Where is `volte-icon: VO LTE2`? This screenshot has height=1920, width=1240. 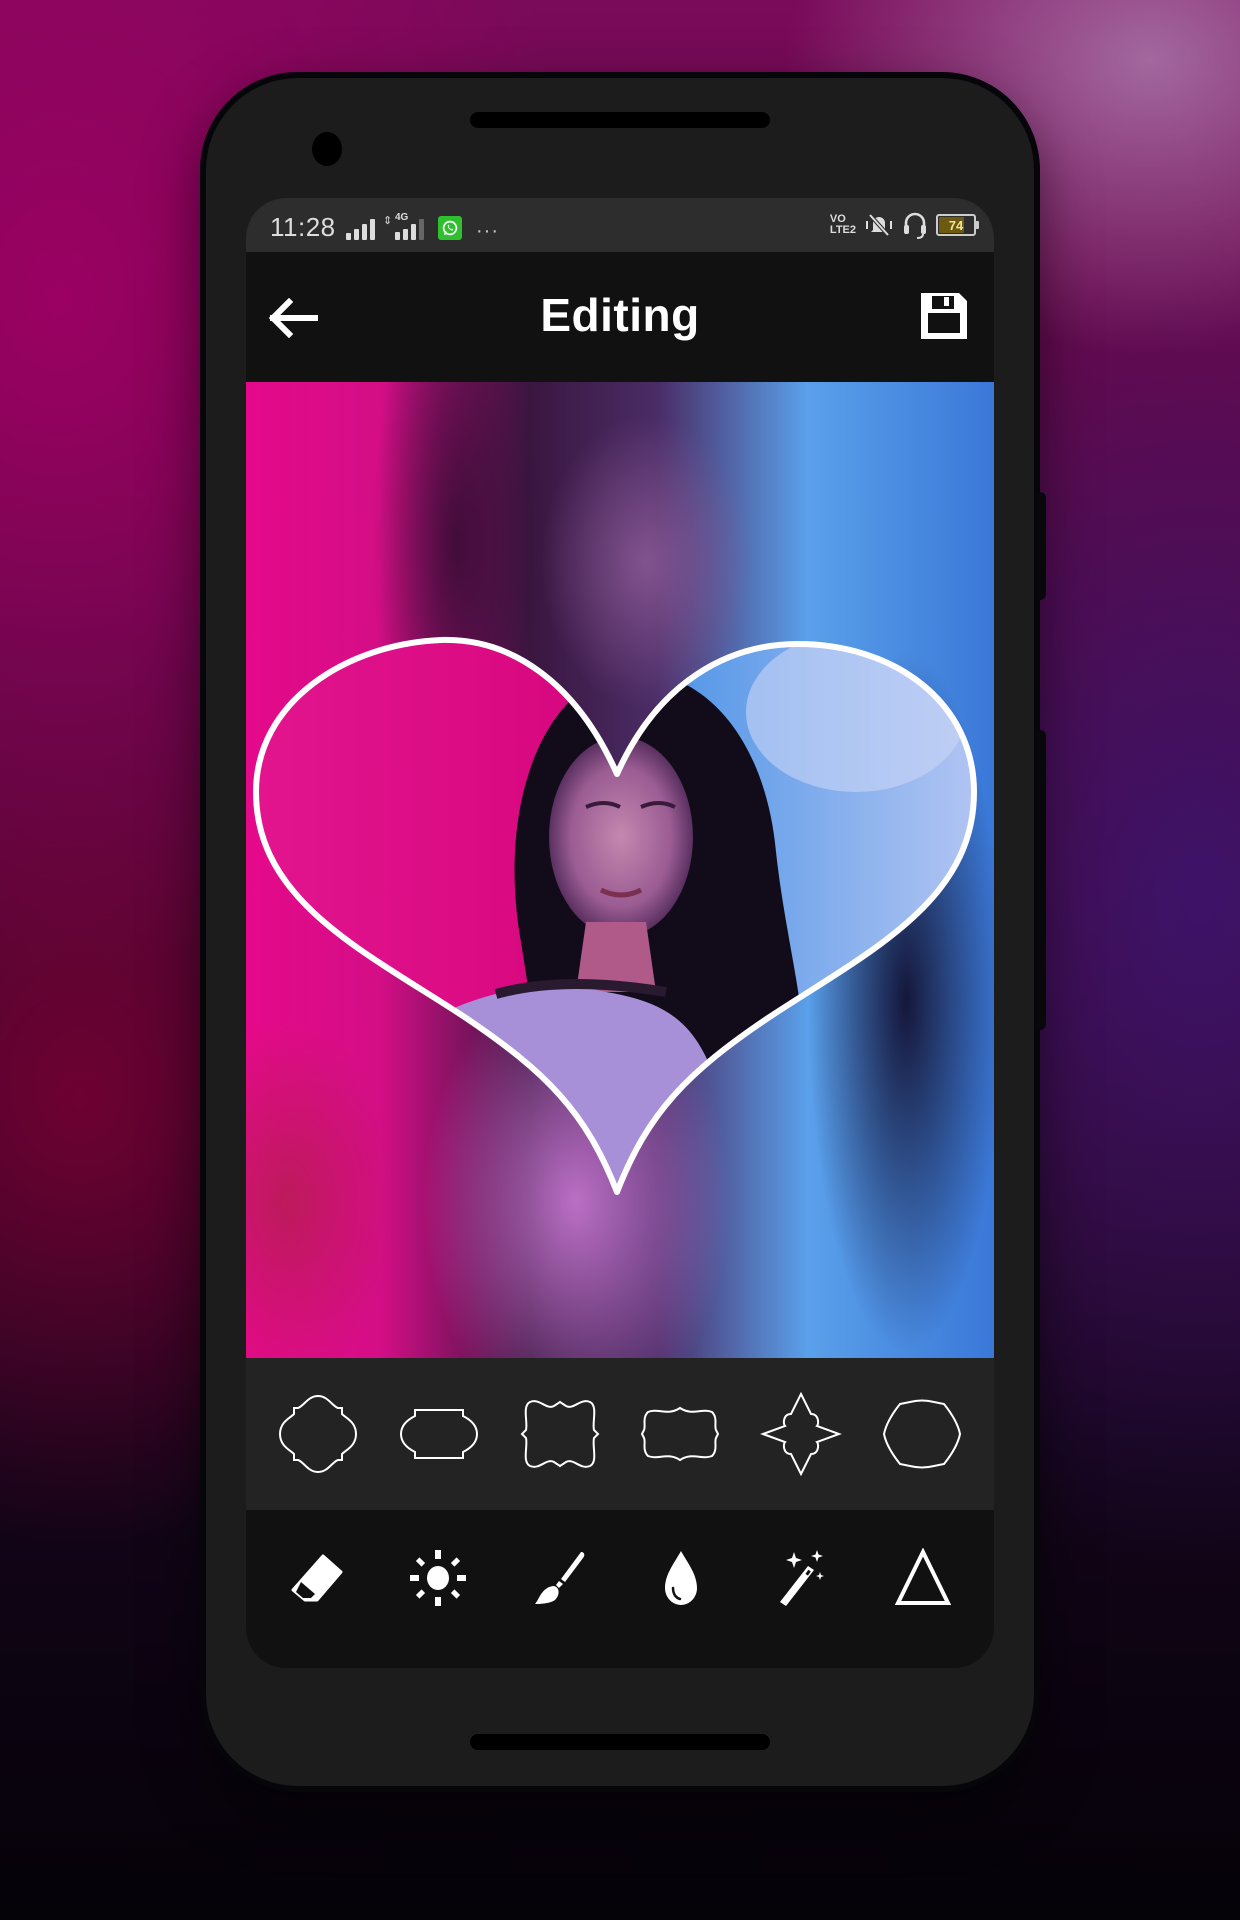
volte-icon: VO LTE2 is located at coordinates (842, 224).